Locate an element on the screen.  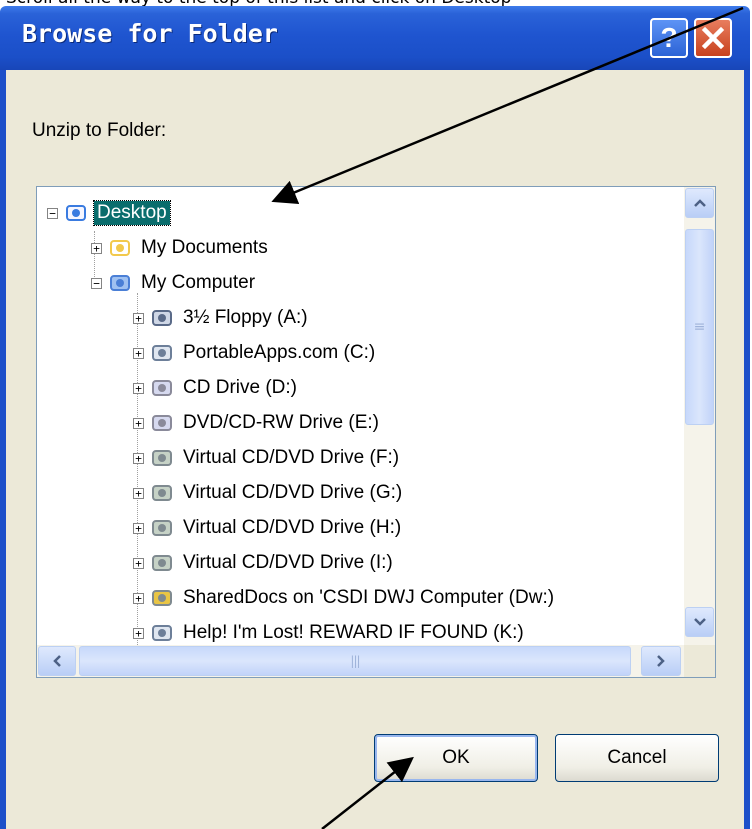
tree-item-label: My Documents is located at coordinates (204, 247).